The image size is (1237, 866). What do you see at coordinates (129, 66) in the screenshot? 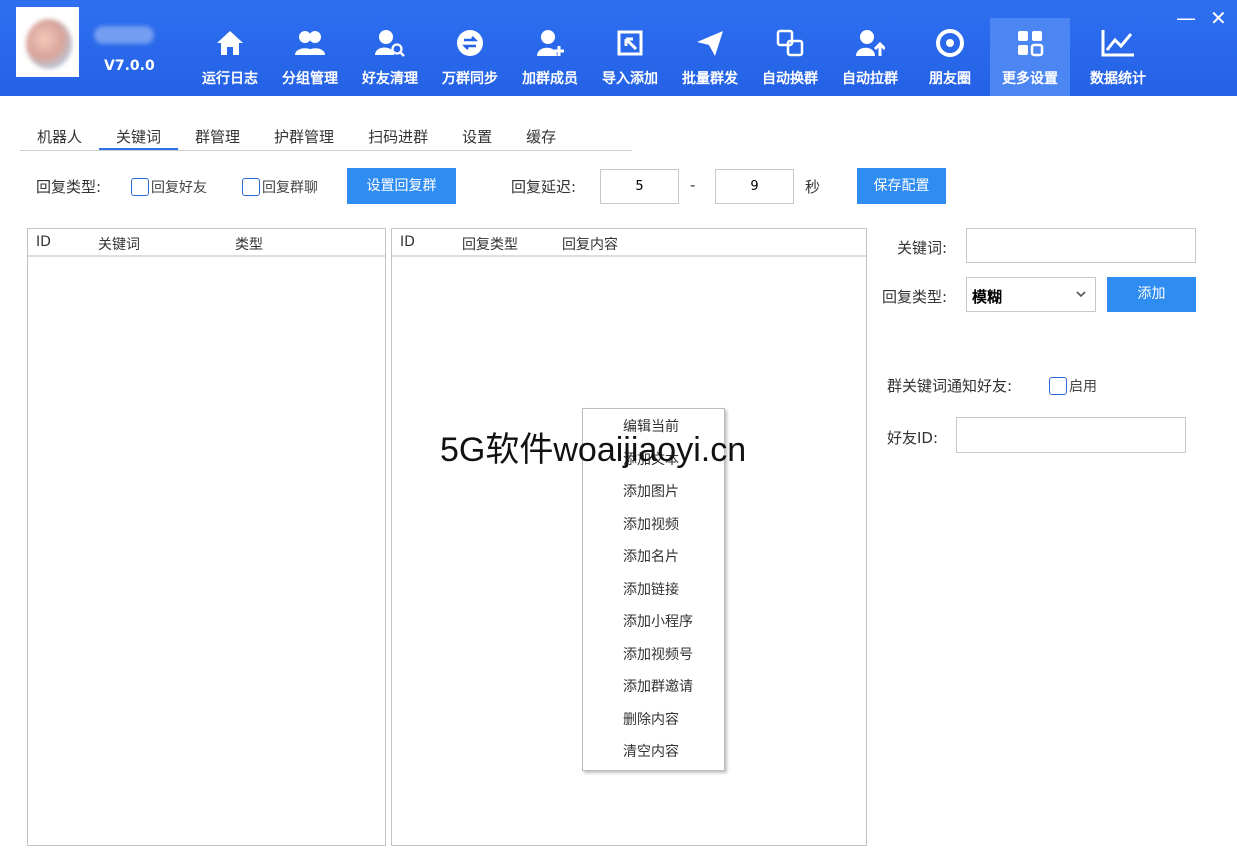
I see `version-label: V7.0.0` at bounding box center [129, 66].